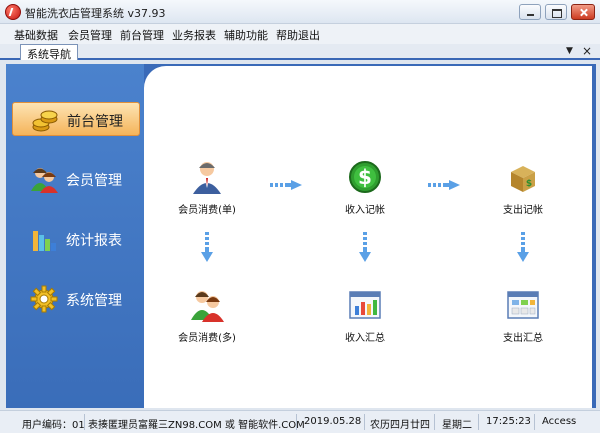  I want to click on cashier-person-icon, so click(207, 178).